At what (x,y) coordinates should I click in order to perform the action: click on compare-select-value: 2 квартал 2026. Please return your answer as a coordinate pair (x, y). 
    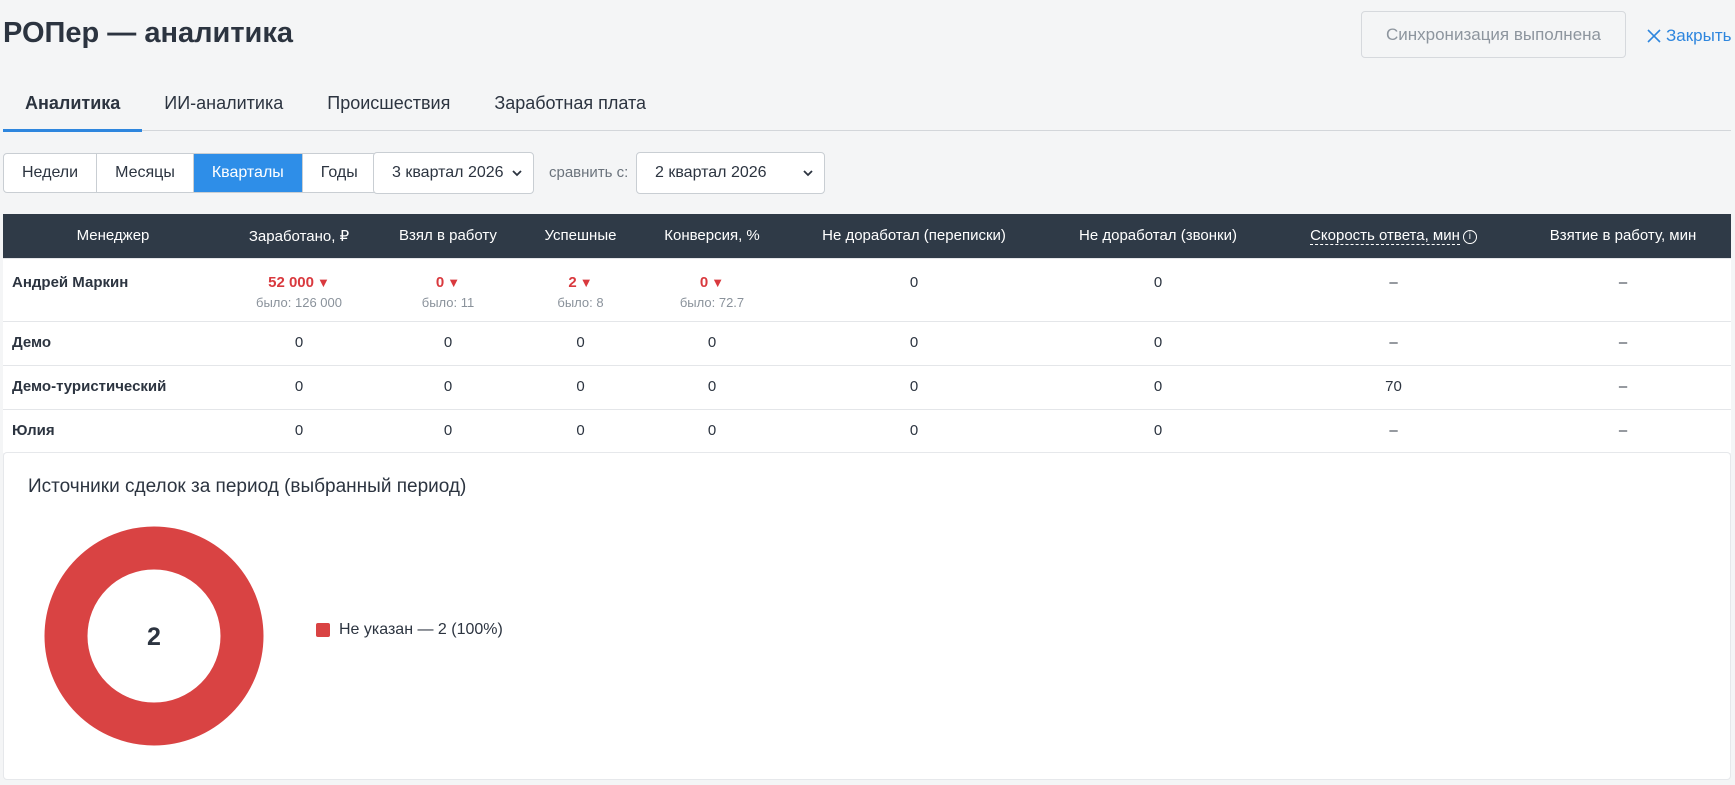
    Looking at the image, I should click on (711, 172).